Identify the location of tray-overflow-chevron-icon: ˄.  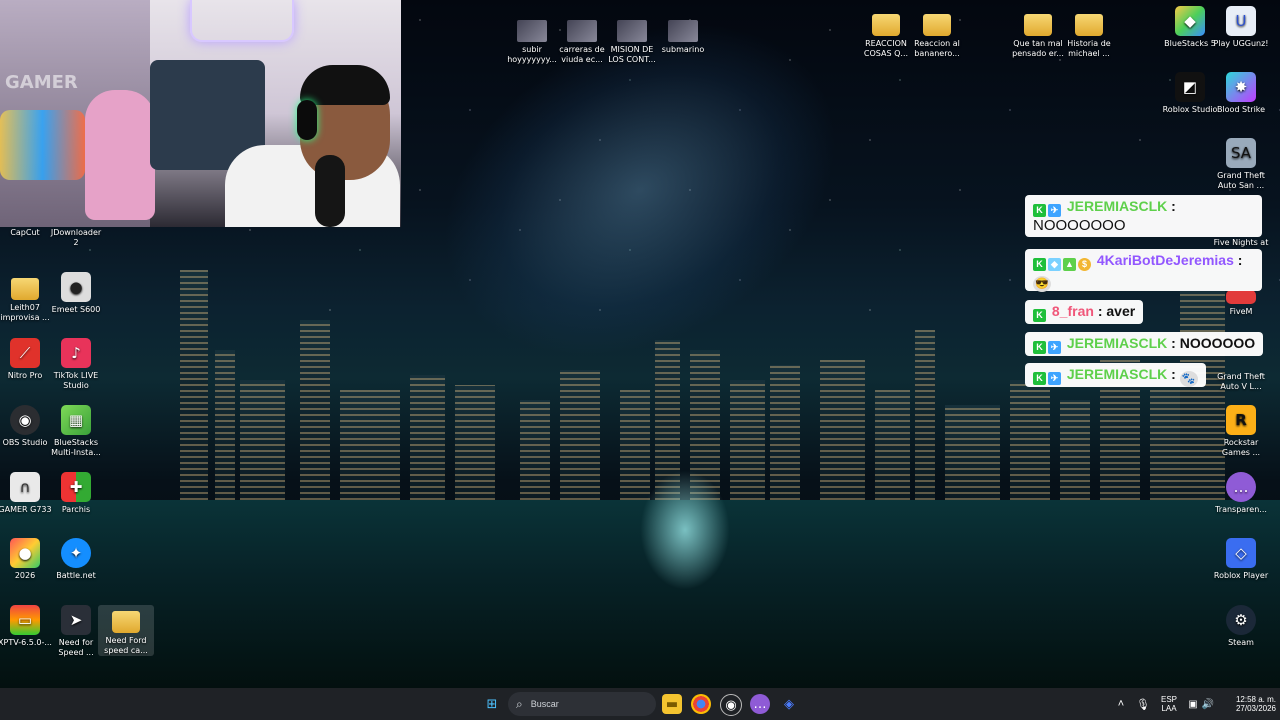
(1121, 704).